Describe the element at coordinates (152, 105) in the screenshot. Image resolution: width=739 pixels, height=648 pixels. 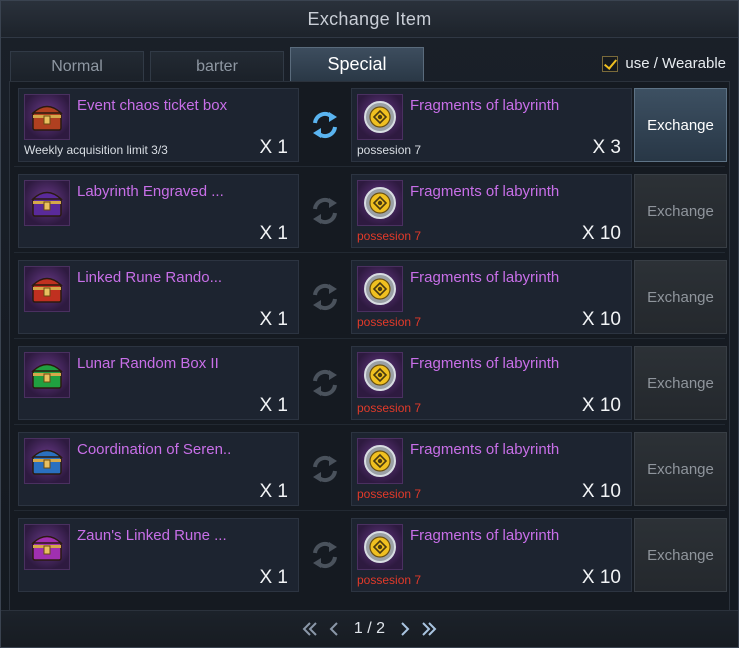
I see `reward-item-name: Event chaos ticket box` at that location.